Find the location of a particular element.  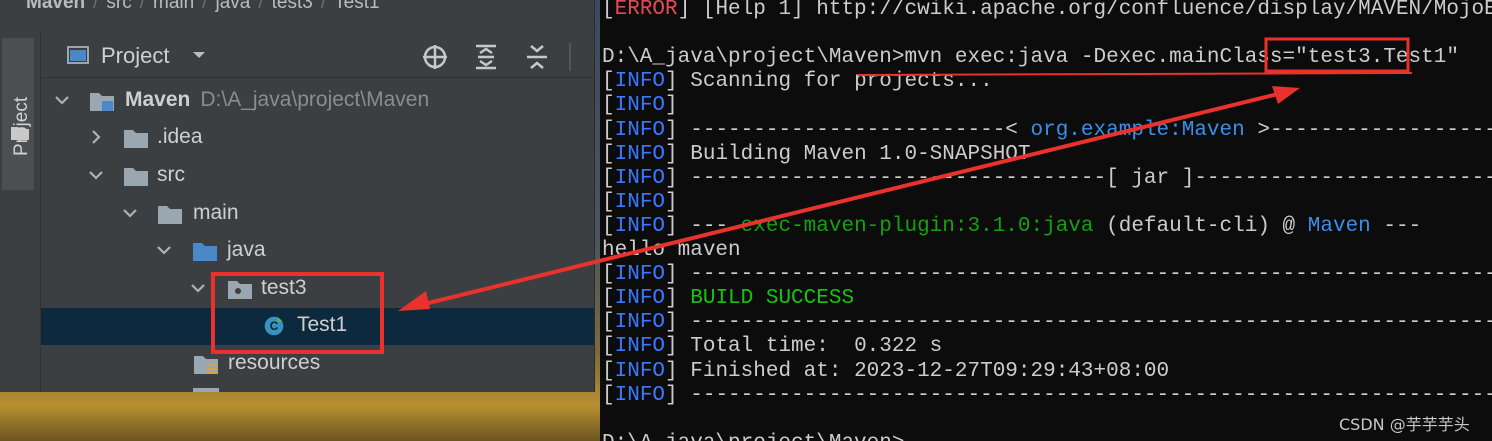

resources-folder-icon is located at coordinates (206, 365).